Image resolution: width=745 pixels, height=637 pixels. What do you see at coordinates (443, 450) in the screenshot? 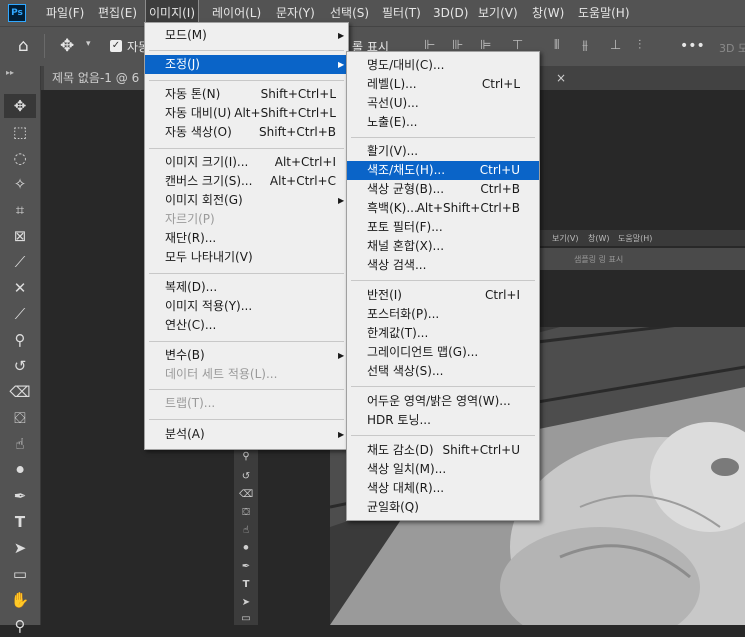
I see `menu-item-desaturate: 채도 감소(D) Shift+Ctrl+U` at bounding box center [443, 450].